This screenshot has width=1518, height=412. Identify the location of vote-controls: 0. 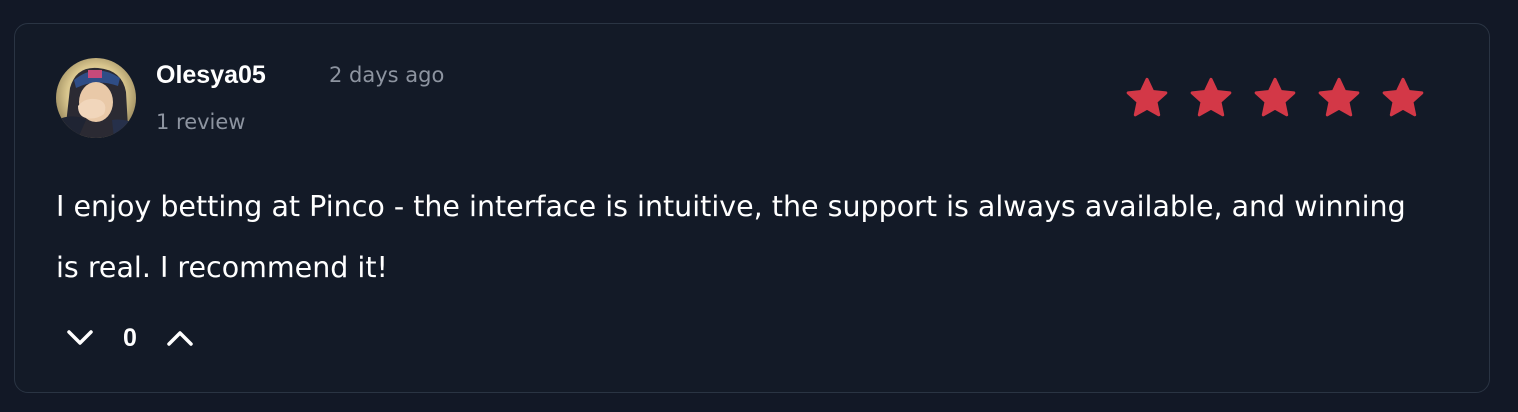
(130, 338).